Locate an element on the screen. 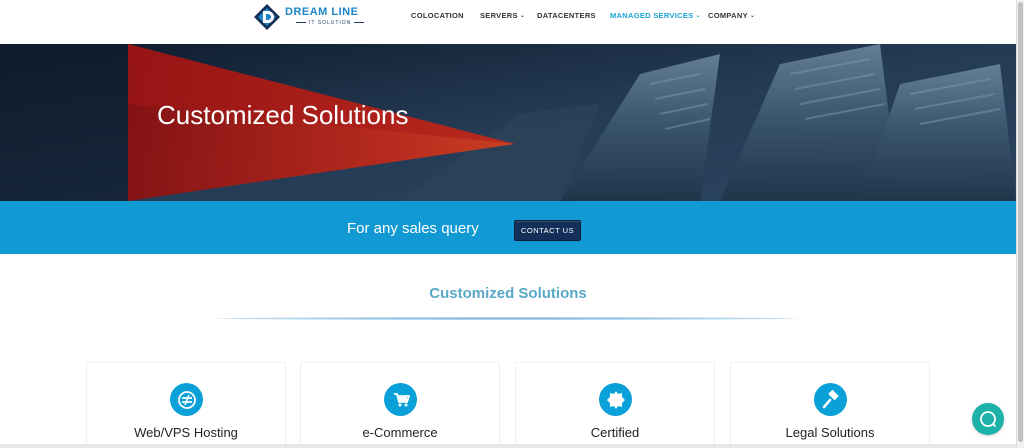 The width and height of the screenshot is (1024, 448). sales-query-text: For any sales query is located at coordinates (413, 228).